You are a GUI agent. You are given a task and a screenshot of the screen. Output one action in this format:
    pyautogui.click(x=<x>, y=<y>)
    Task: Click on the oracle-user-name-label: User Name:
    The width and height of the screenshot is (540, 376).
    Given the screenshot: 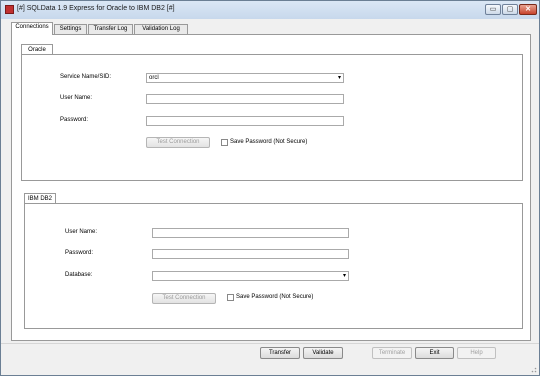 What is the action you would take?
    pyautogui.click(x=76, y=98)
    